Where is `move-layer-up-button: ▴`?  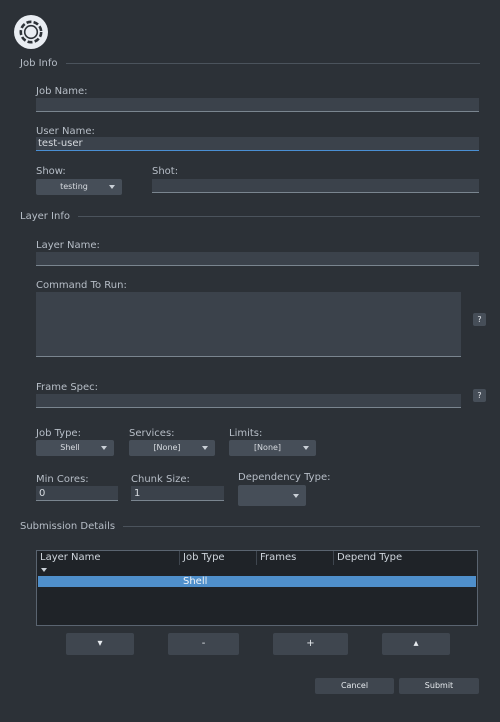 move-layer-up-button: ▴ is located at coordinates (416, 644).